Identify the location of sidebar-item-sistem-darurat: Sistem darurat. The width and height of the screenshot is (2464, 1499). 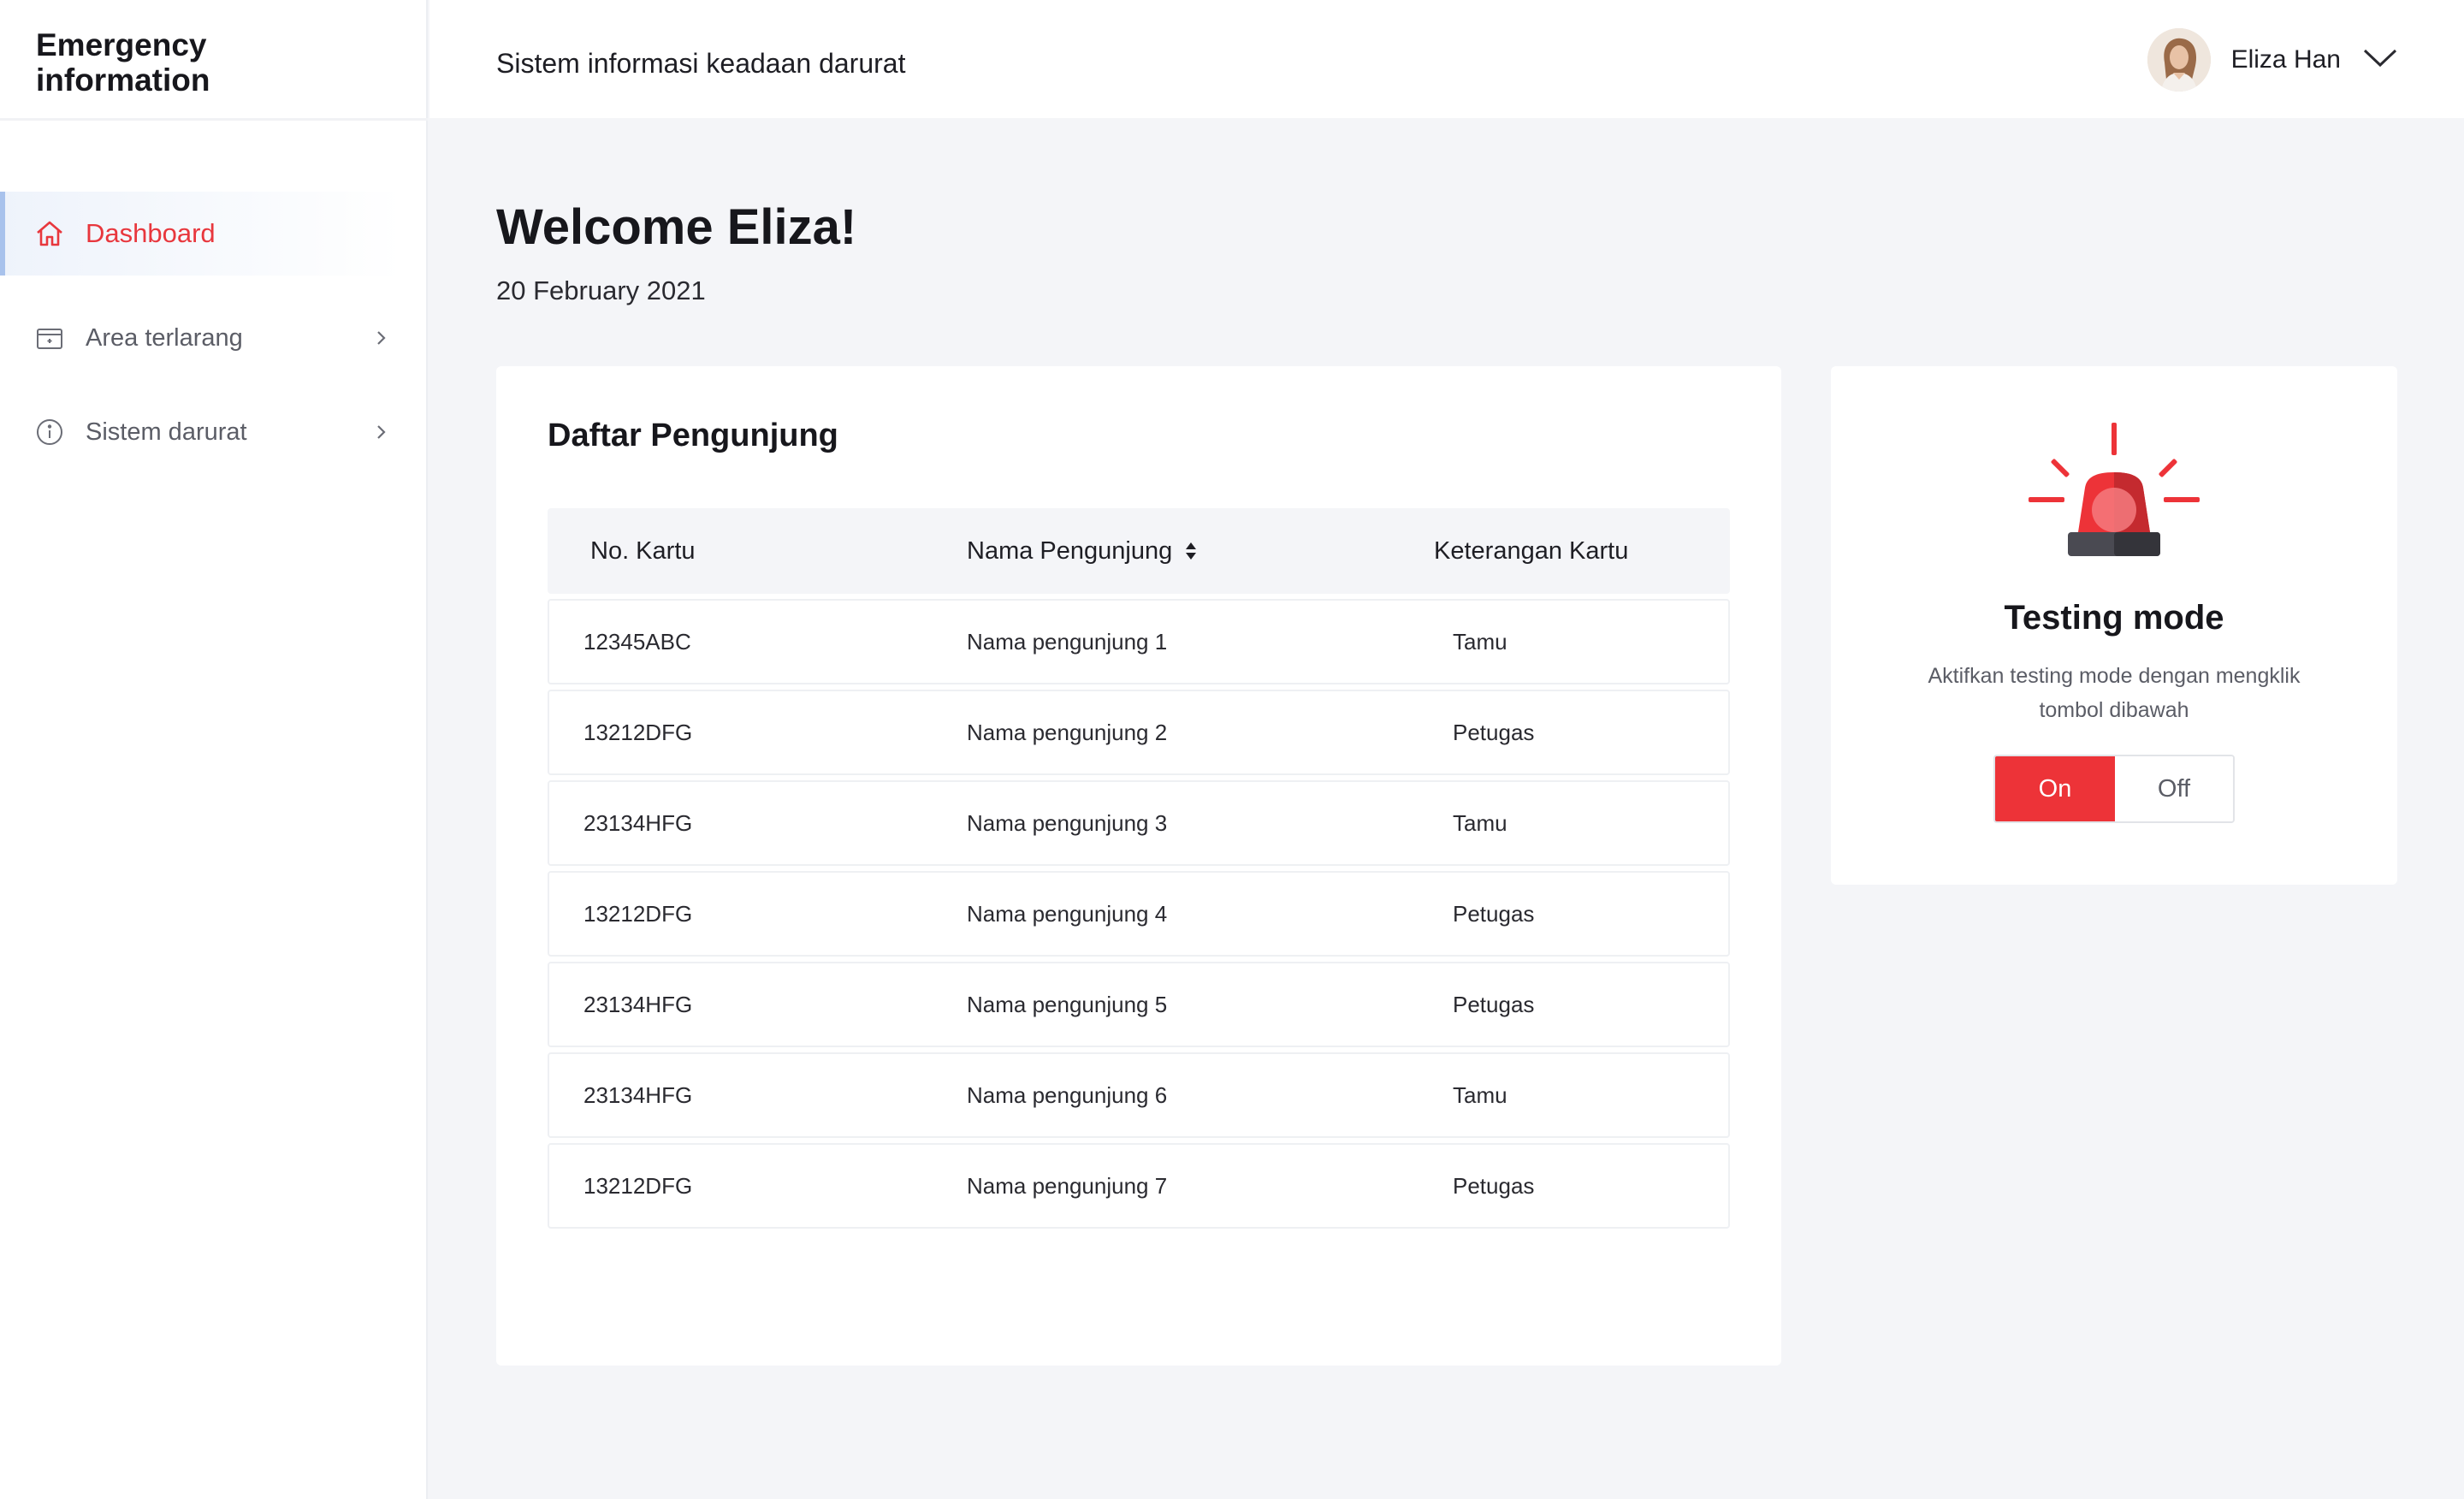
(201, 432).